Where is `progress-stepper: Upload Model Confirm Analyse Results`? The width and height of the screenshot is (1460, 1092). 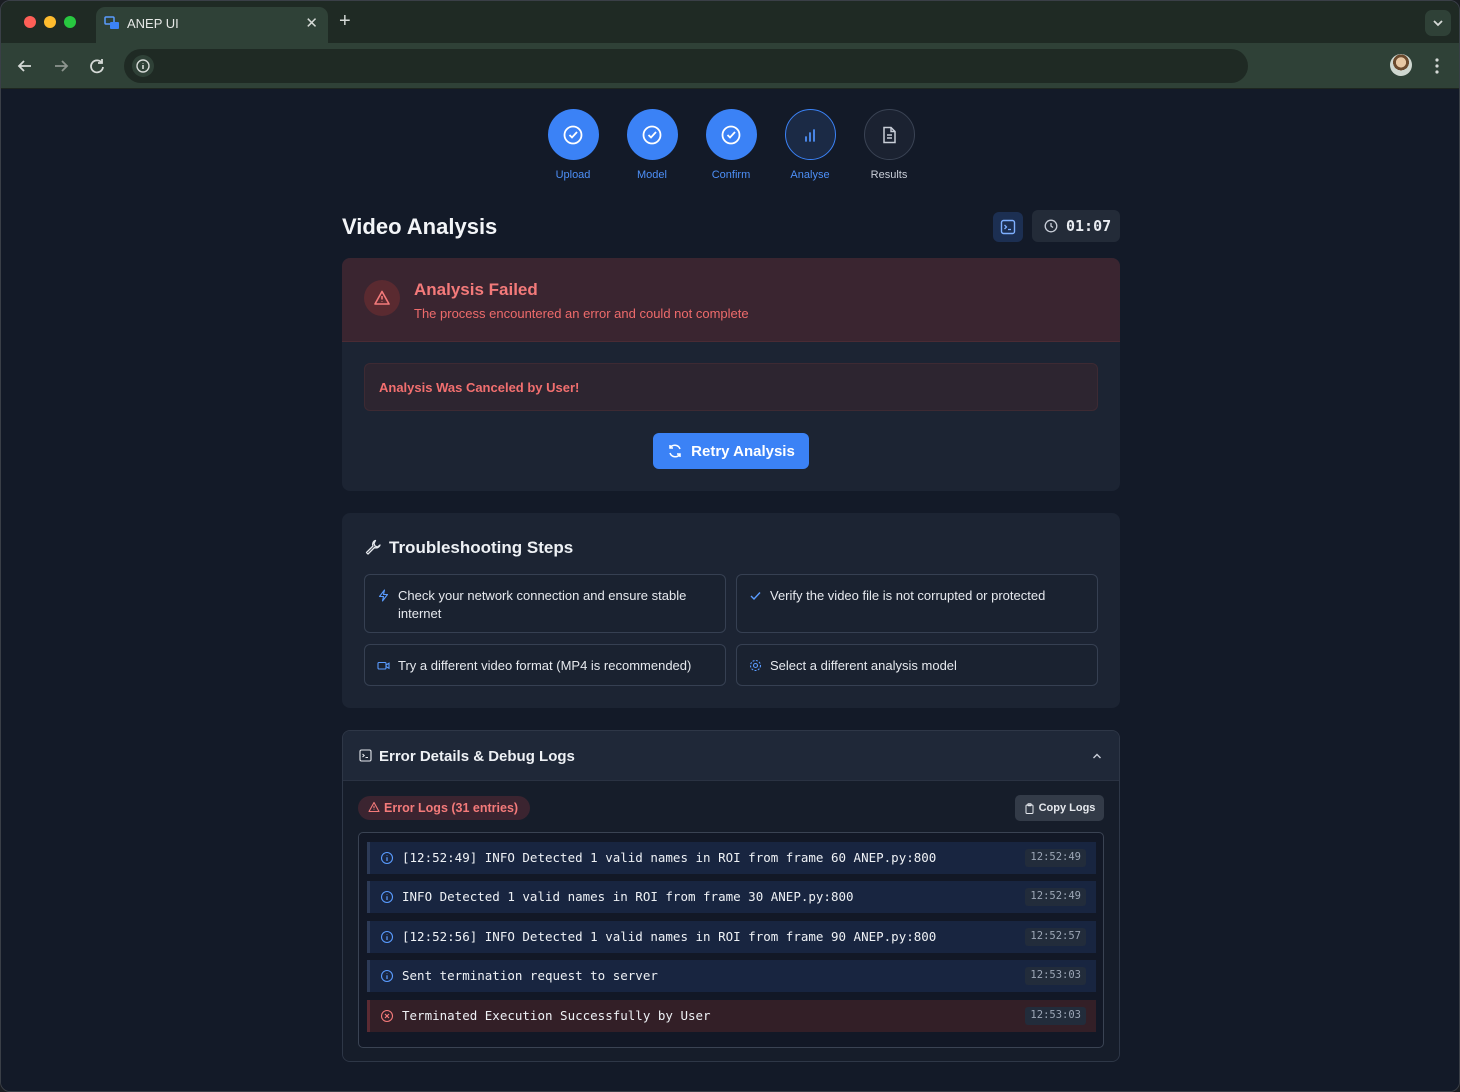 progress-stepper: Upload Model Confirm Analyse Results is located at coordinates (730, 140).